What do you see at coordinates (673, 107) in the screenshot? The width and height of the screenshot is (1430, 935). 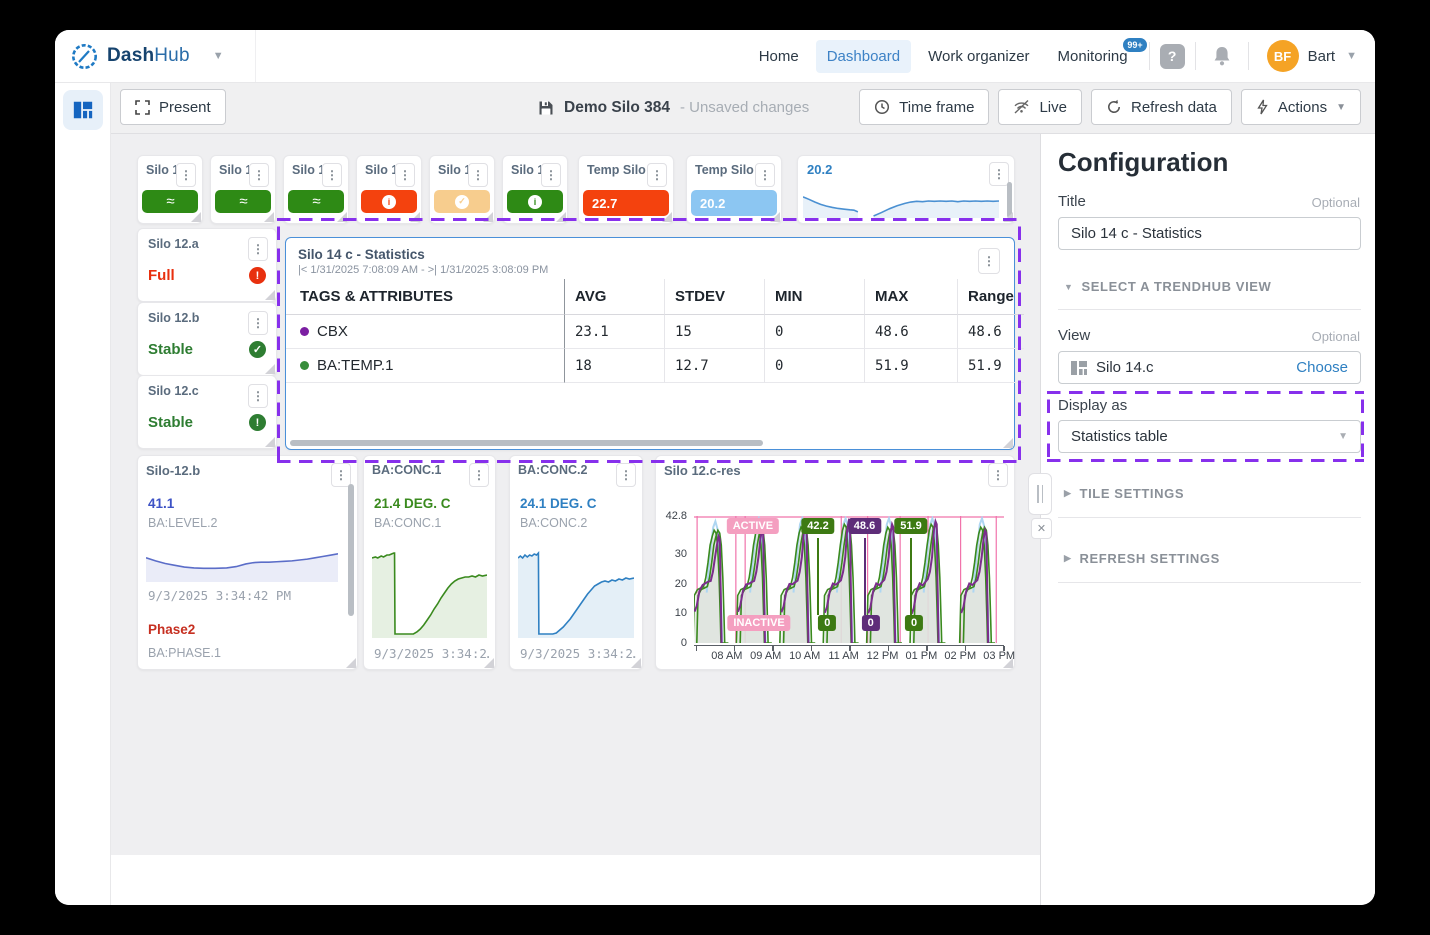 I see `document-header: Demo Silo 384 - Unsaved changes` at bounding box center [673, 107].